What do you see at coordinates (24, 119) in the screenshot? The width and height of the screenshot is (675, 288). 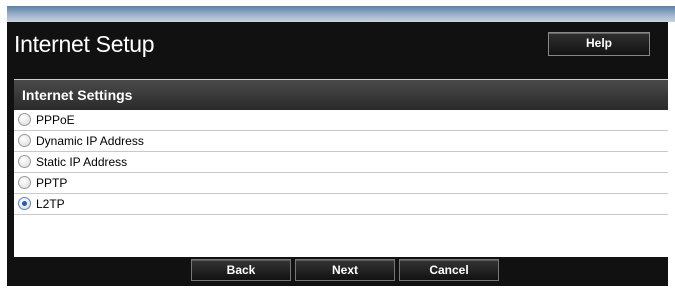 I see `radio-pppoe` at bounding box center [24, 119].